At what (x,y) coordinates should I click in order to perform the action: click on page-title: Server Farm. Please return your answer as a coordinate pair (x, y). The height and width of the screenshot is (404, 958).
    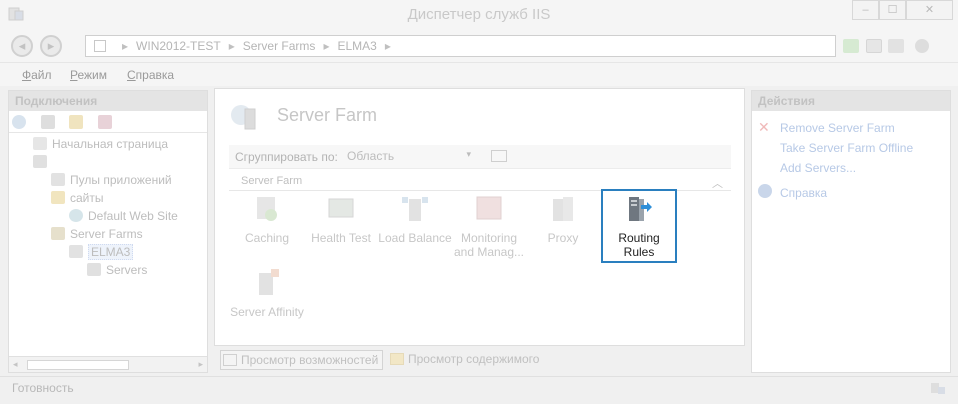
    Looking at the image, I should click on (327, 115).